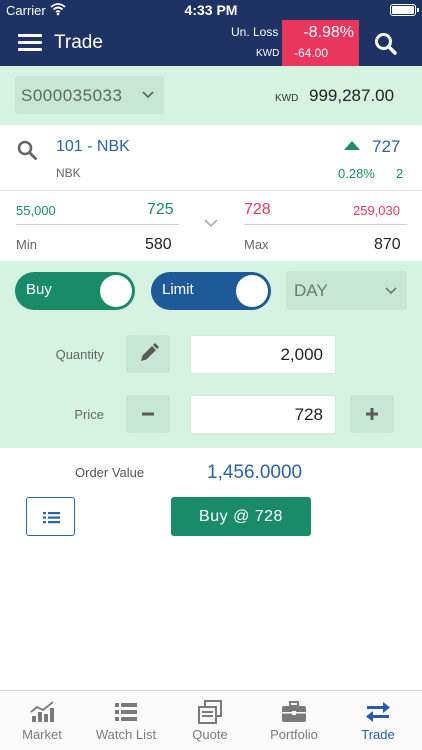 This screenshot has width=422, height=750. Describe the element at coordinates (346, 290) in the screenshot. I see `validity-select: DAY` at that location.